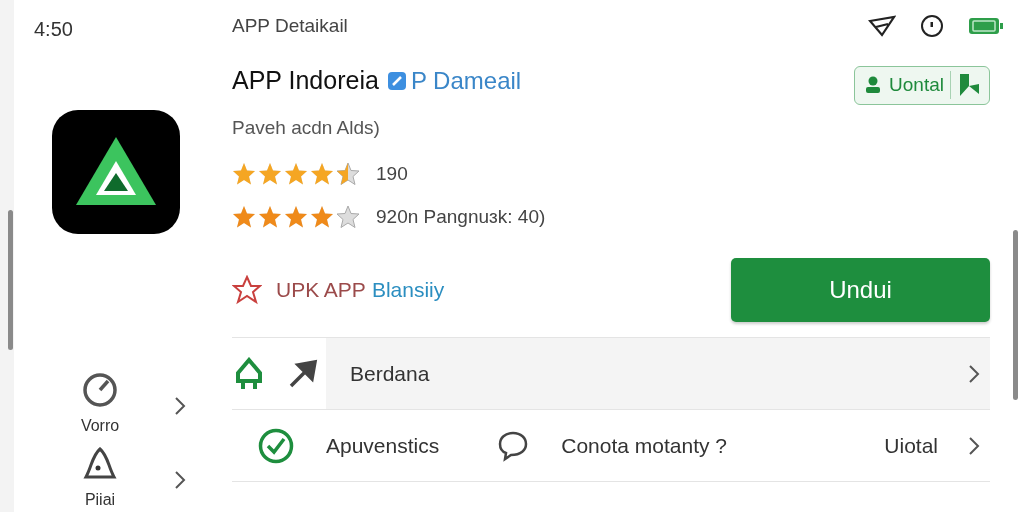 This screenshot has height=512, width=1024. What do you see at coordinates (396, 80) in the screenshot?
I see `tag-icon` at bounding box center [396, 80].